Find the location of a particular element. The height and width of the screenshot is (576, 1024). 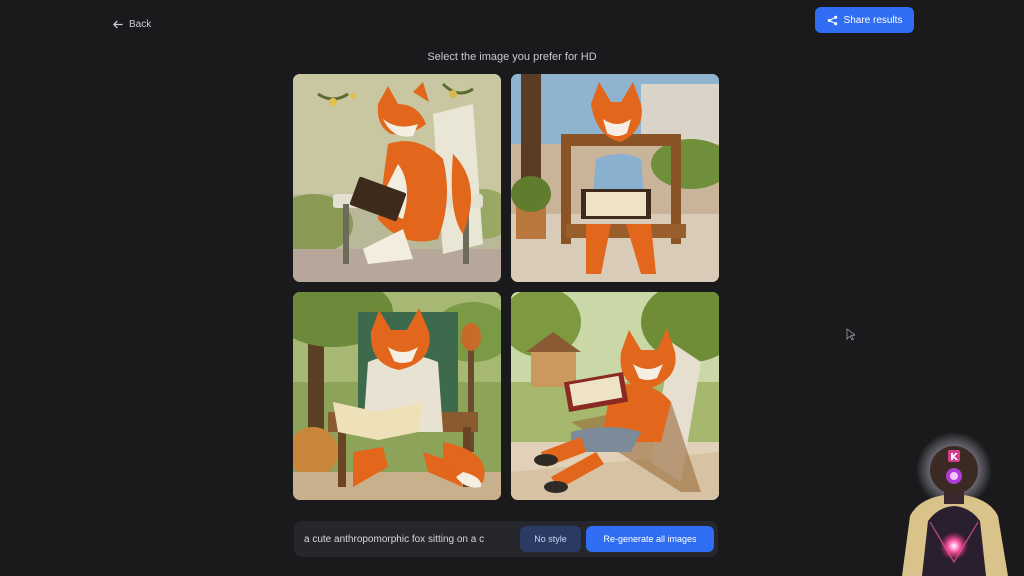

share-results-label: Share results is located at coordinates (873, 20).